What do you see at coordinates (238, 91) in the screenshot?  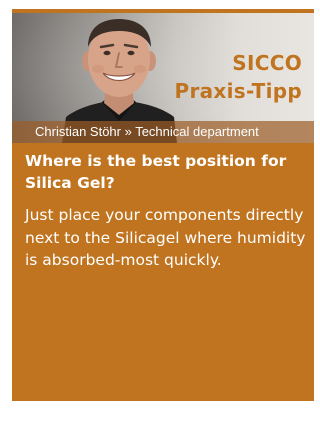 I see `brand-line-2: Praxis-Tipp` at bounding box center [238, 91].